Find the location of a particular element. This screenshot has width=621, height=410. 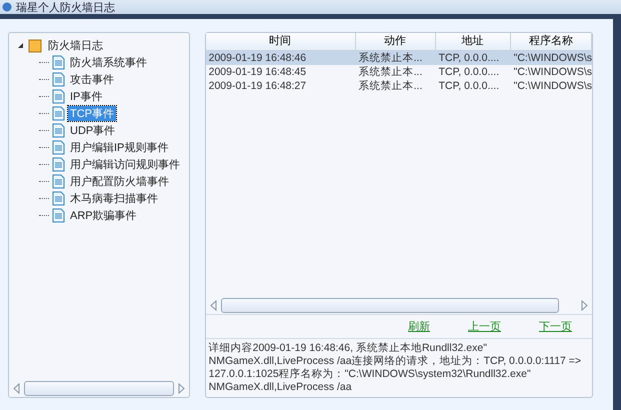

tree-item: 防火墙系统事件 is located at coordinates (108, 62).